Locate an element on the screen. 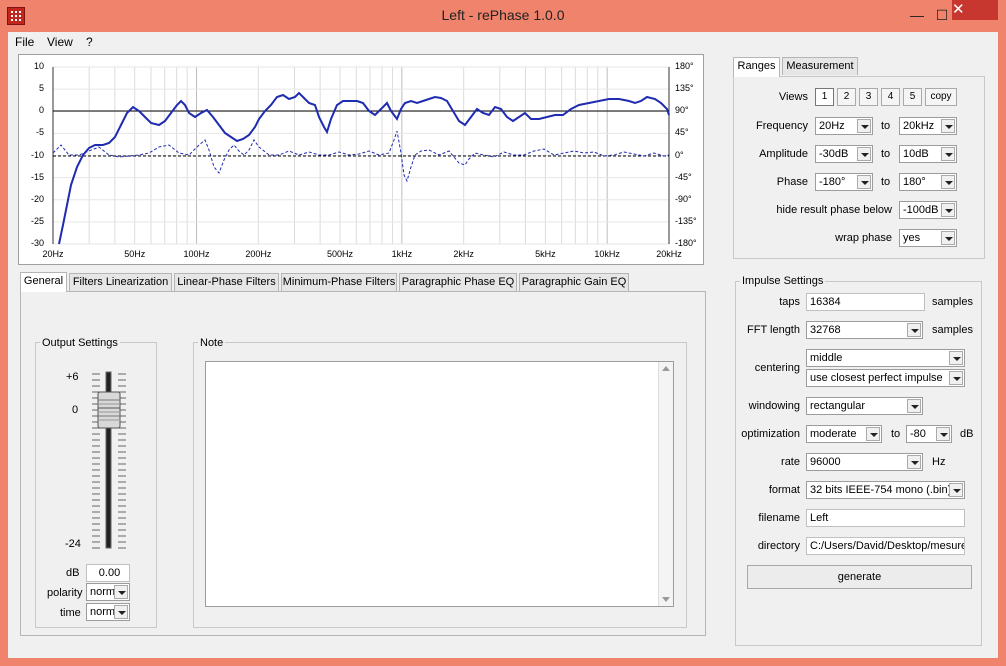 The height and width of the screenshot is (666, 1006). polarity-value: norm is located at coordinates (103, 592).